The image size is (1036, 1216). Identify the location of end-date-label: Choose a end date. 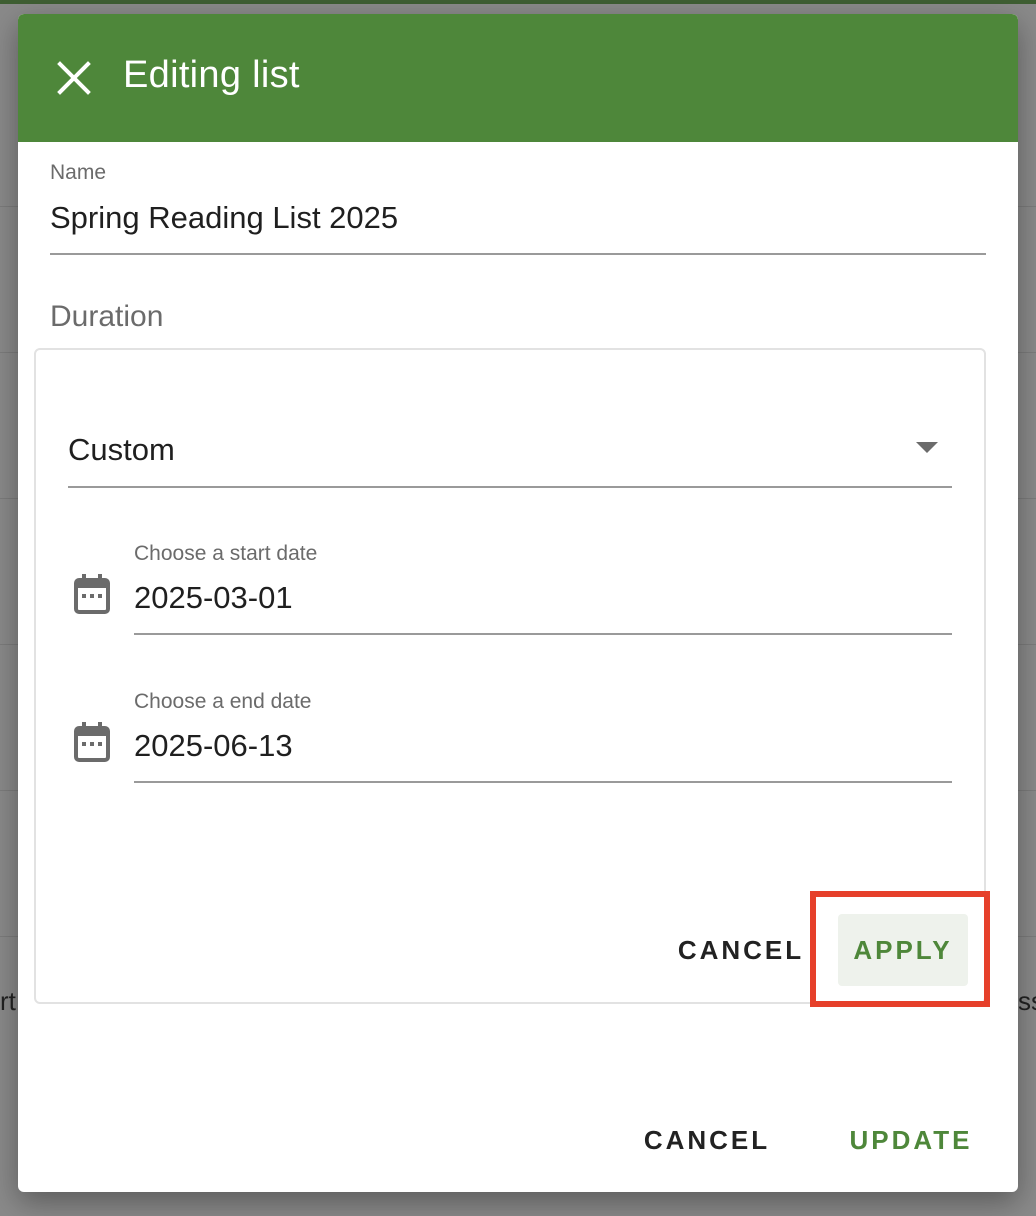
(223, 701).